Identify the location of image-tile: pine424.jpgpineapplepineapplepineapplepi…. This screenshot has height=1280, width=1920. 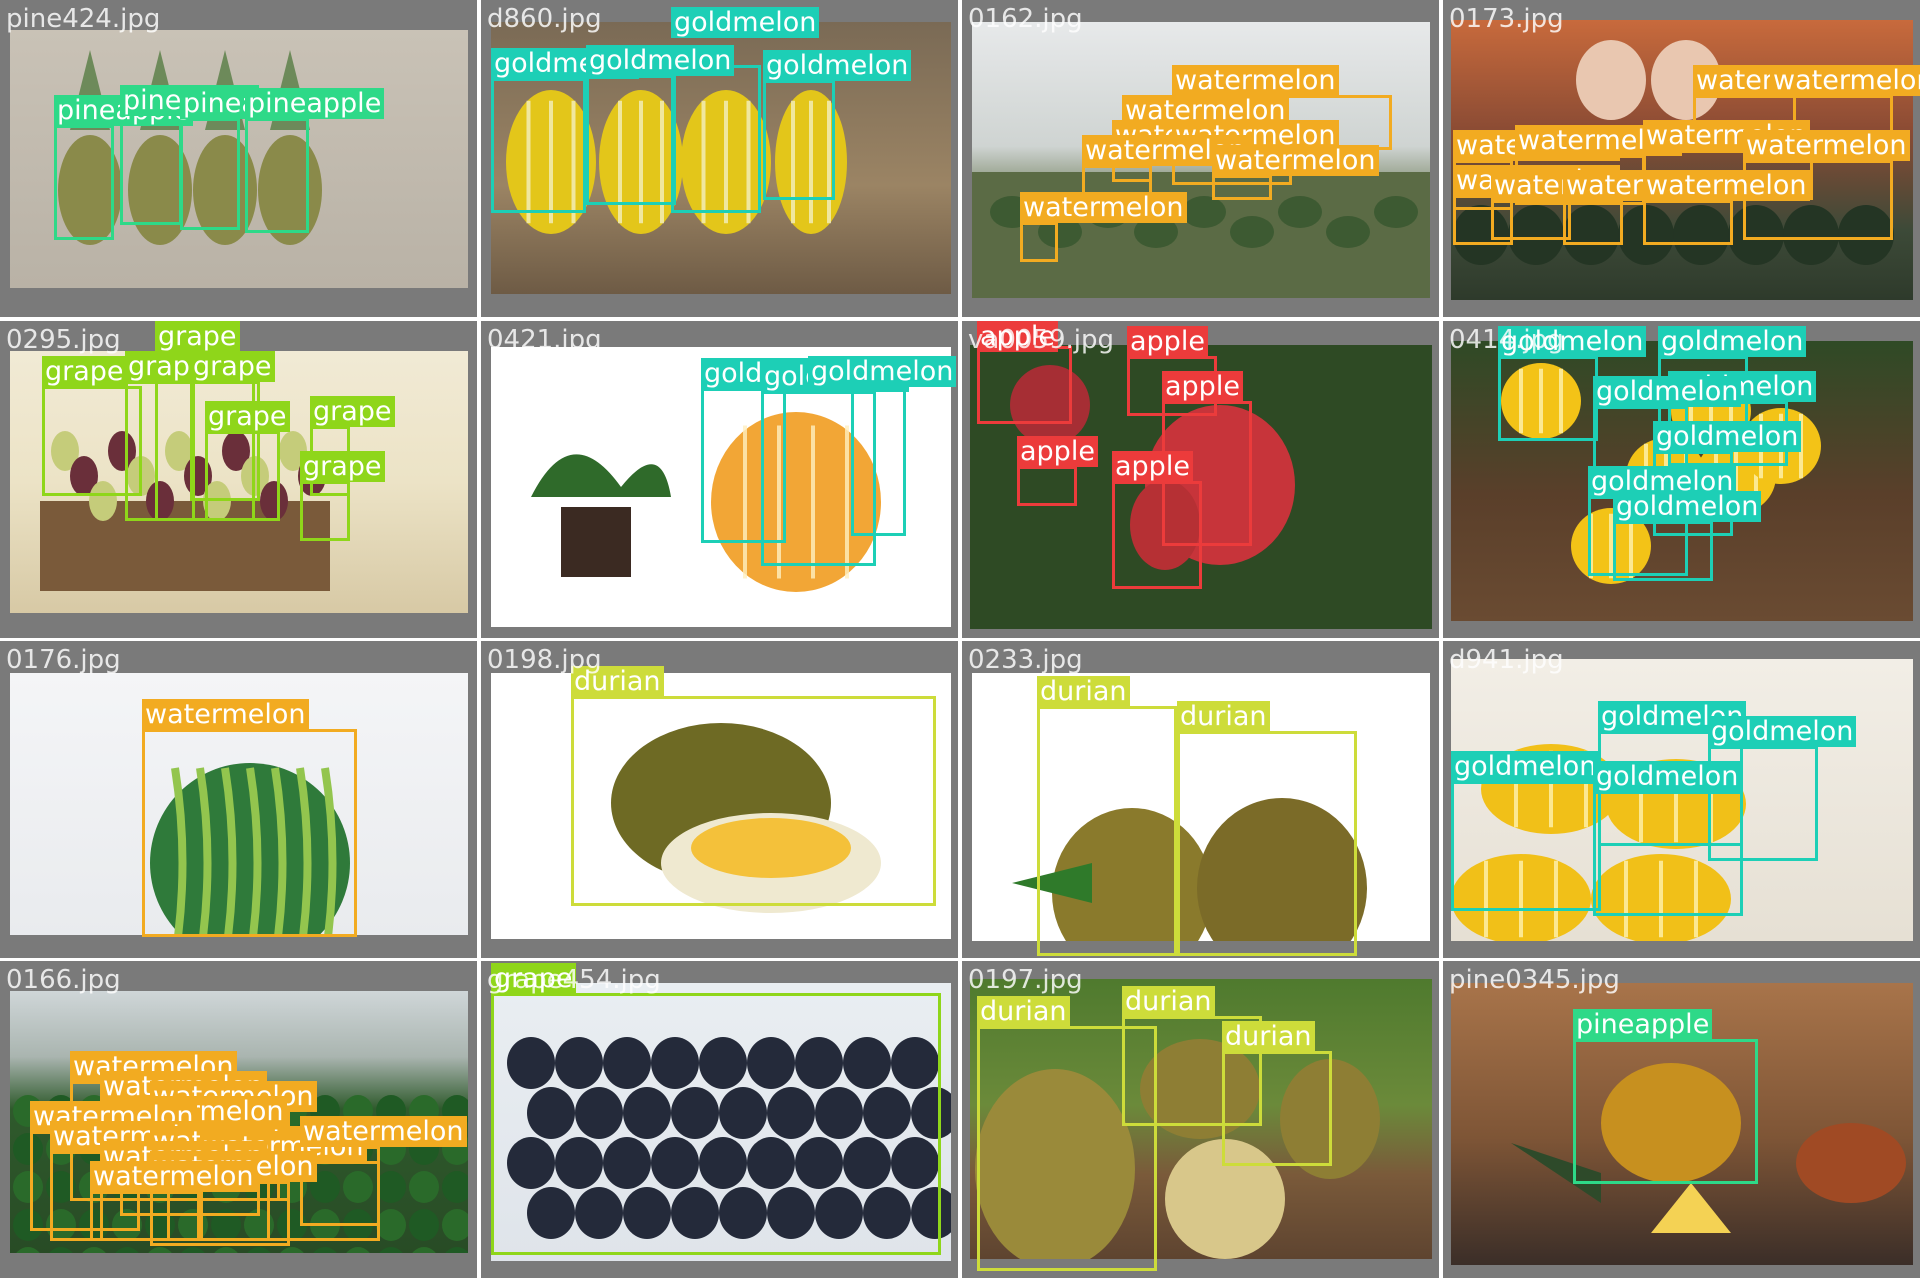
(238, 158).